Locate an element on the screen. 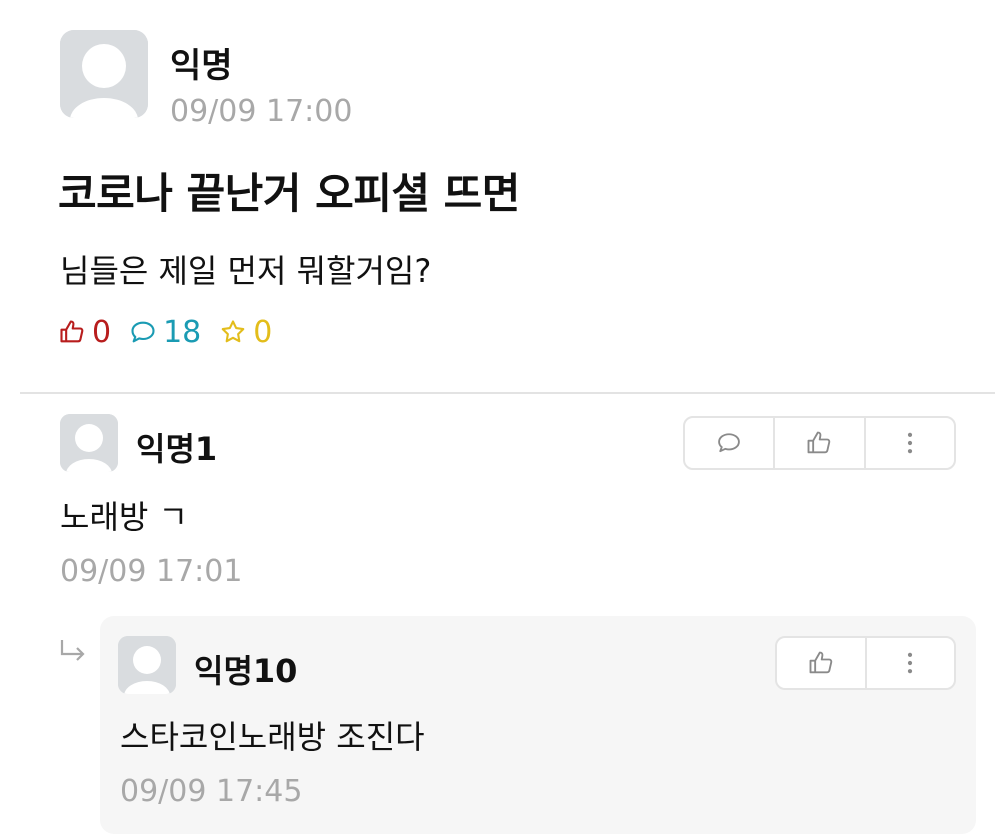 The height and width of the screenshot is (834, 1000). like-count-value: 0 is located at coordinates (102, 332).